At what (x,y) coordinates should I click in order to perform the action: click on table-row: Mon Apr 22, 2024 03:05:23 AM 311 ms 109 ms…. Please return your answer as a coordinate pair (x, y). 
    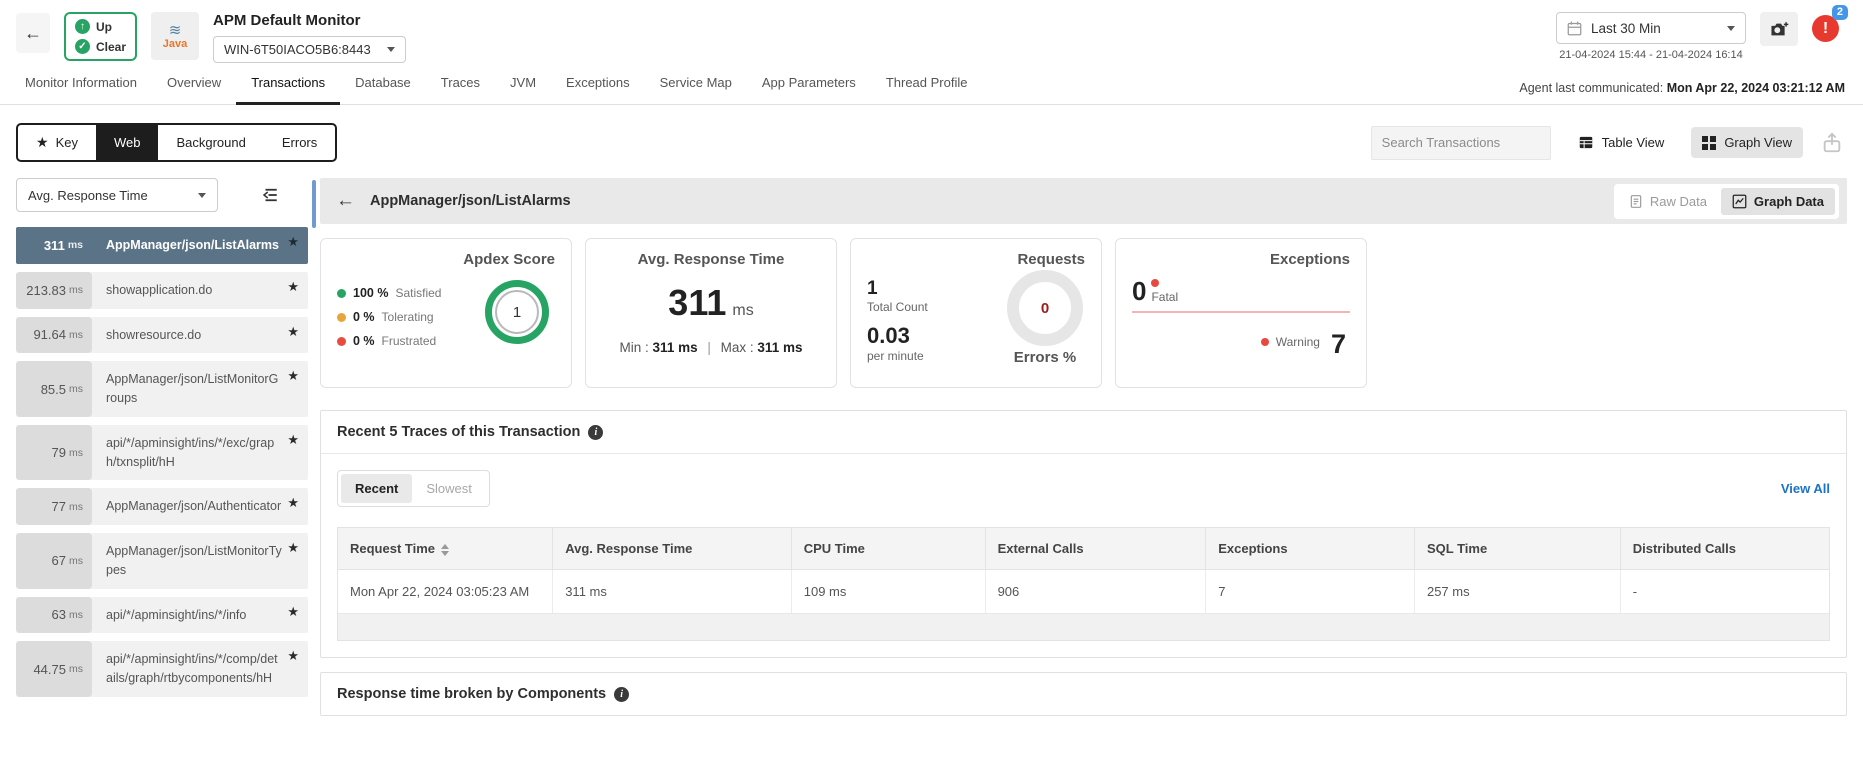
    Looking at the image, I should click on (1083, 591).